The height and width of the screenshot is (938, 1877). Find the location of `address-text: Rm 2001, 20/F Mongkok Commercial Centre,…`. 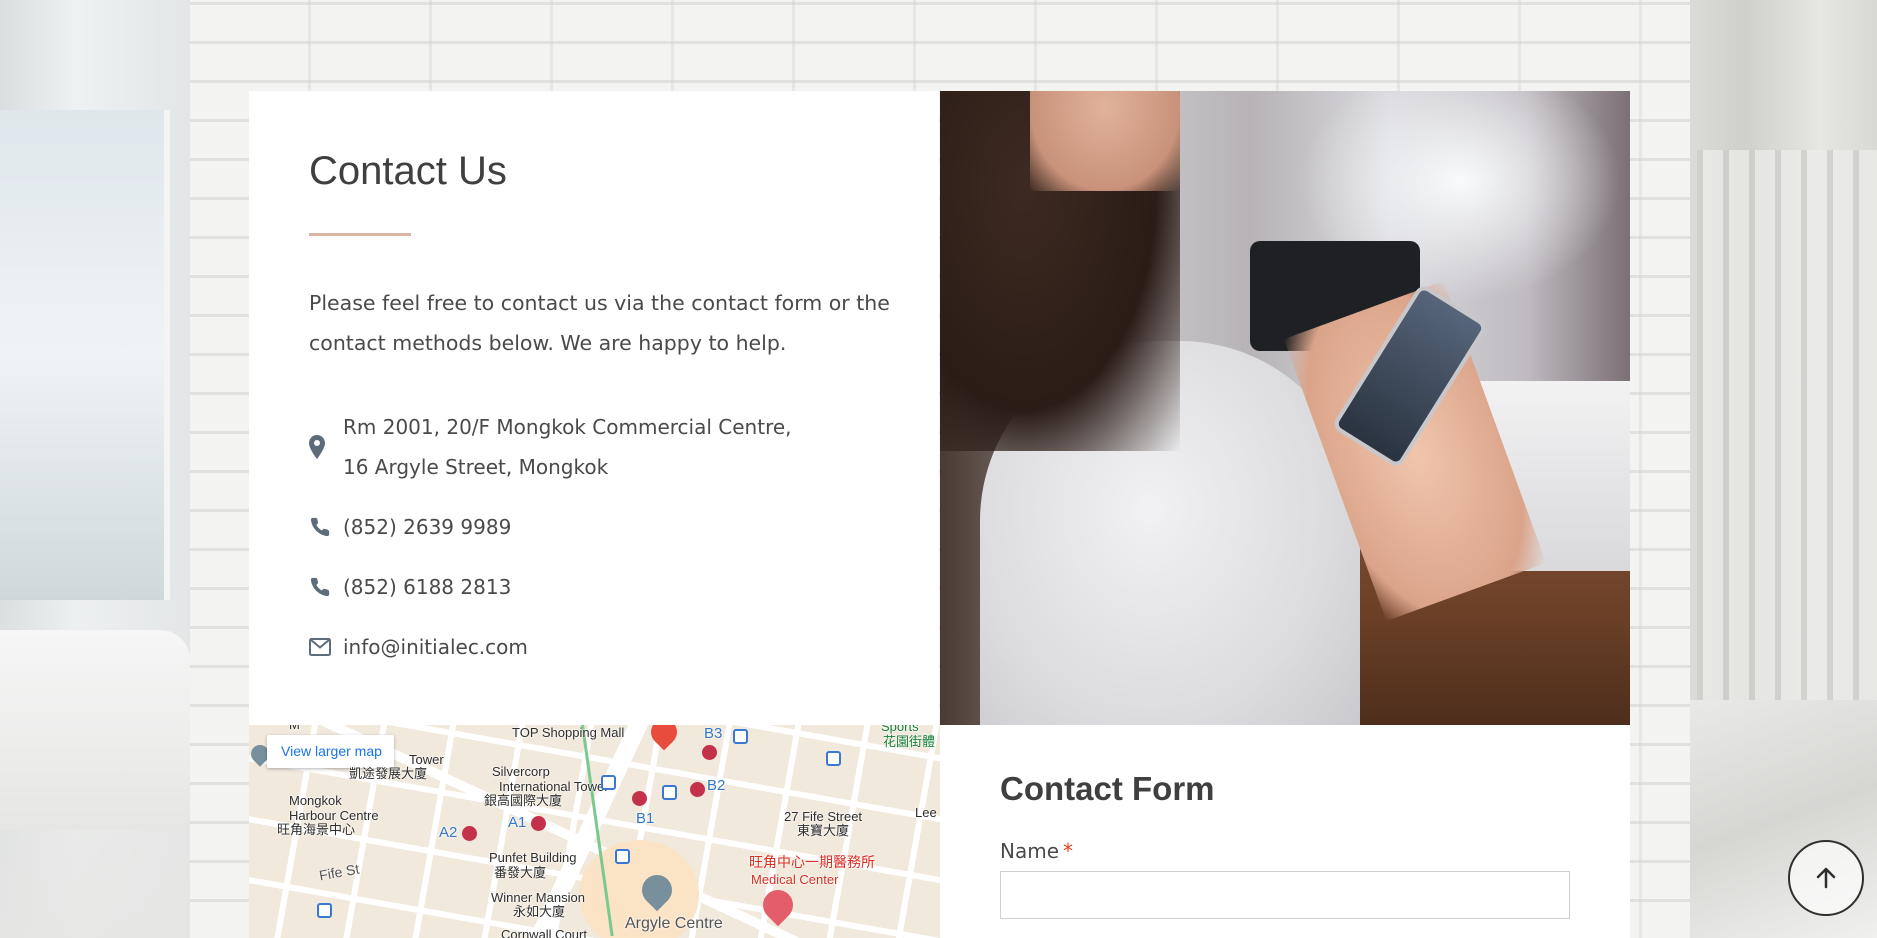

address-text: Rm 2001, 20/F Mongkok Commercial Centre,… is located at coordinates (567, 447).